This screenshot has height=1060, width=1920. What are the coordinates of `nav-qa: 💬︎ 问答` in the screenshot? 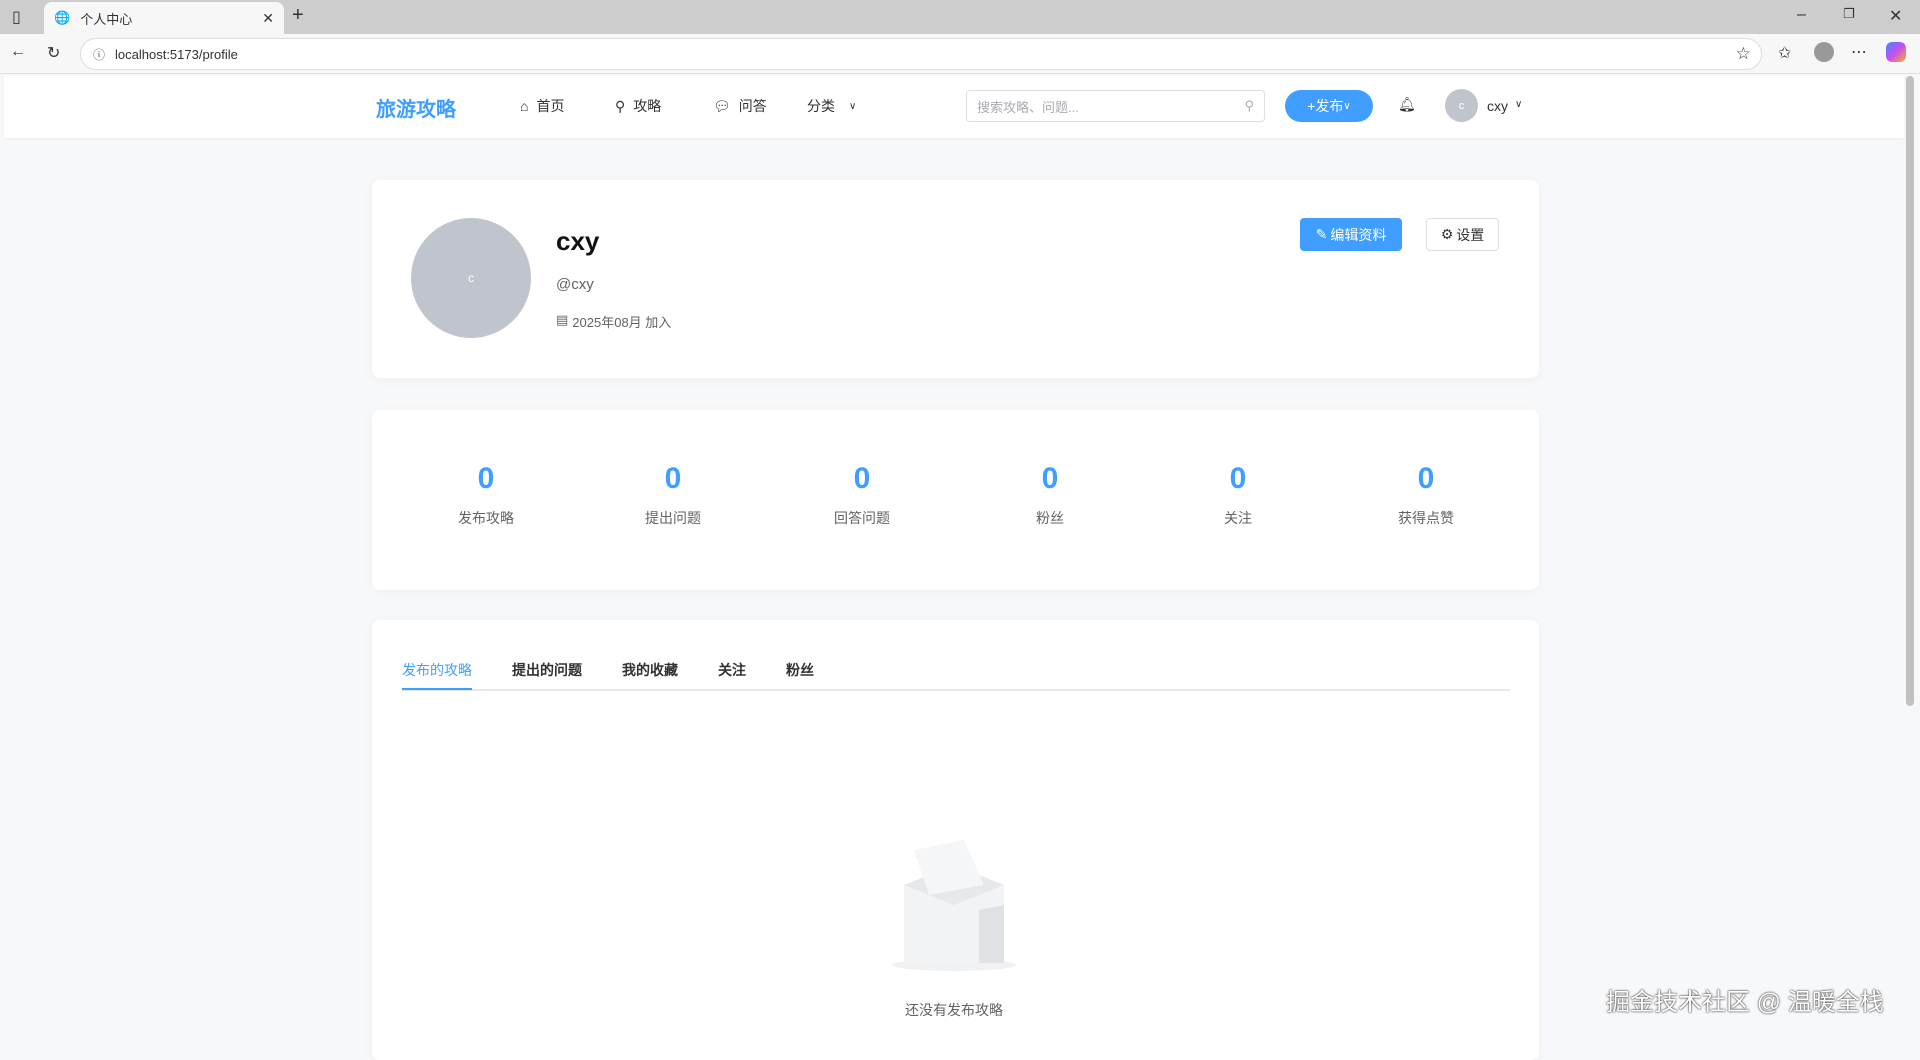 It's located at (740, 106).